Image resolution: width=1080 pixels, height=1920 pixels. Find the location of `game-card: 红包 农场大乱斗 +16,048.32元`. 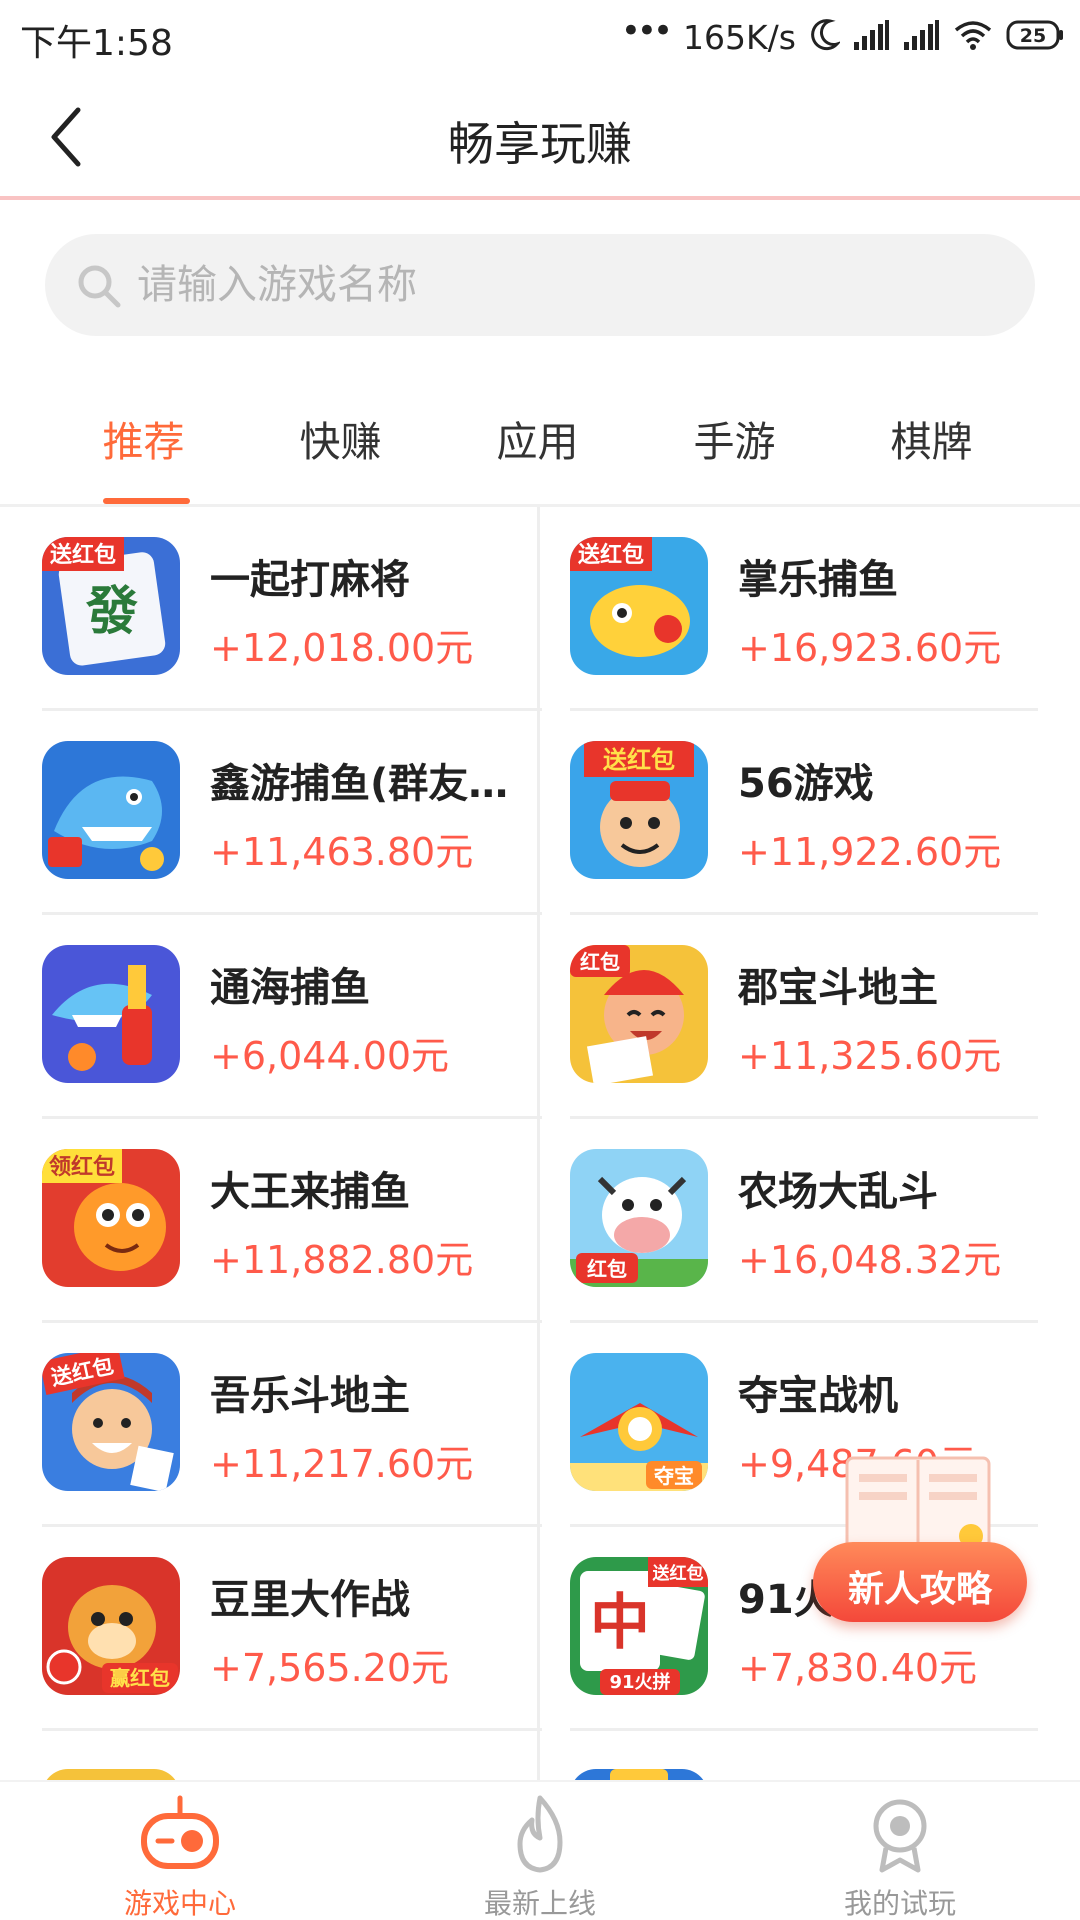

game-card: 红包 农场大乱斗 +16,048.32元 is located at coordinates (820, 1221).